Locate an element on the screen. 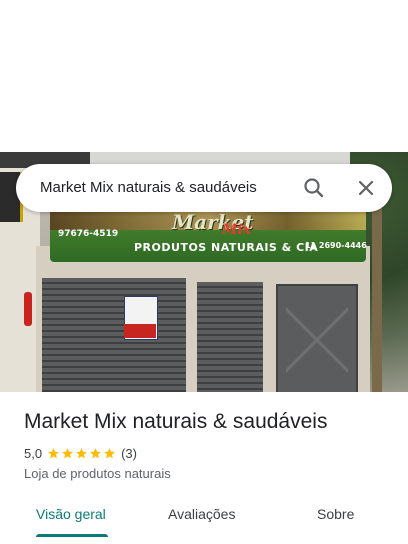 This screenshot has height=544, width=408. sign-phone-right: 11 2690-4446 is located at coordinates (336, 245).